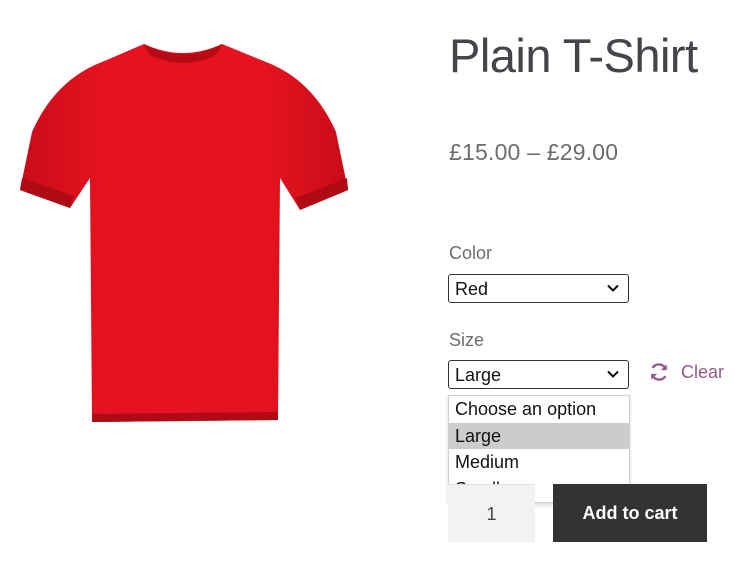 Image resolution: width=750 pixels, height=566 pixels. I want to click on size-option-medium: Medium, so click(539, 462).